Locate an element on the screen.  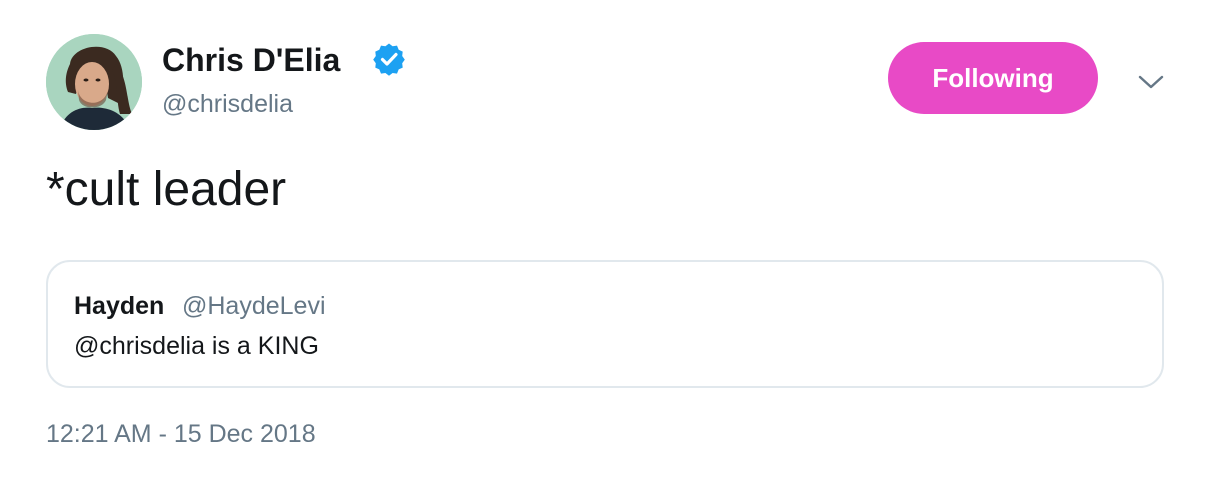
tweet-timestamp: 12:21 AM - 15 Dec 2018 is located at coordinates (181, 434).